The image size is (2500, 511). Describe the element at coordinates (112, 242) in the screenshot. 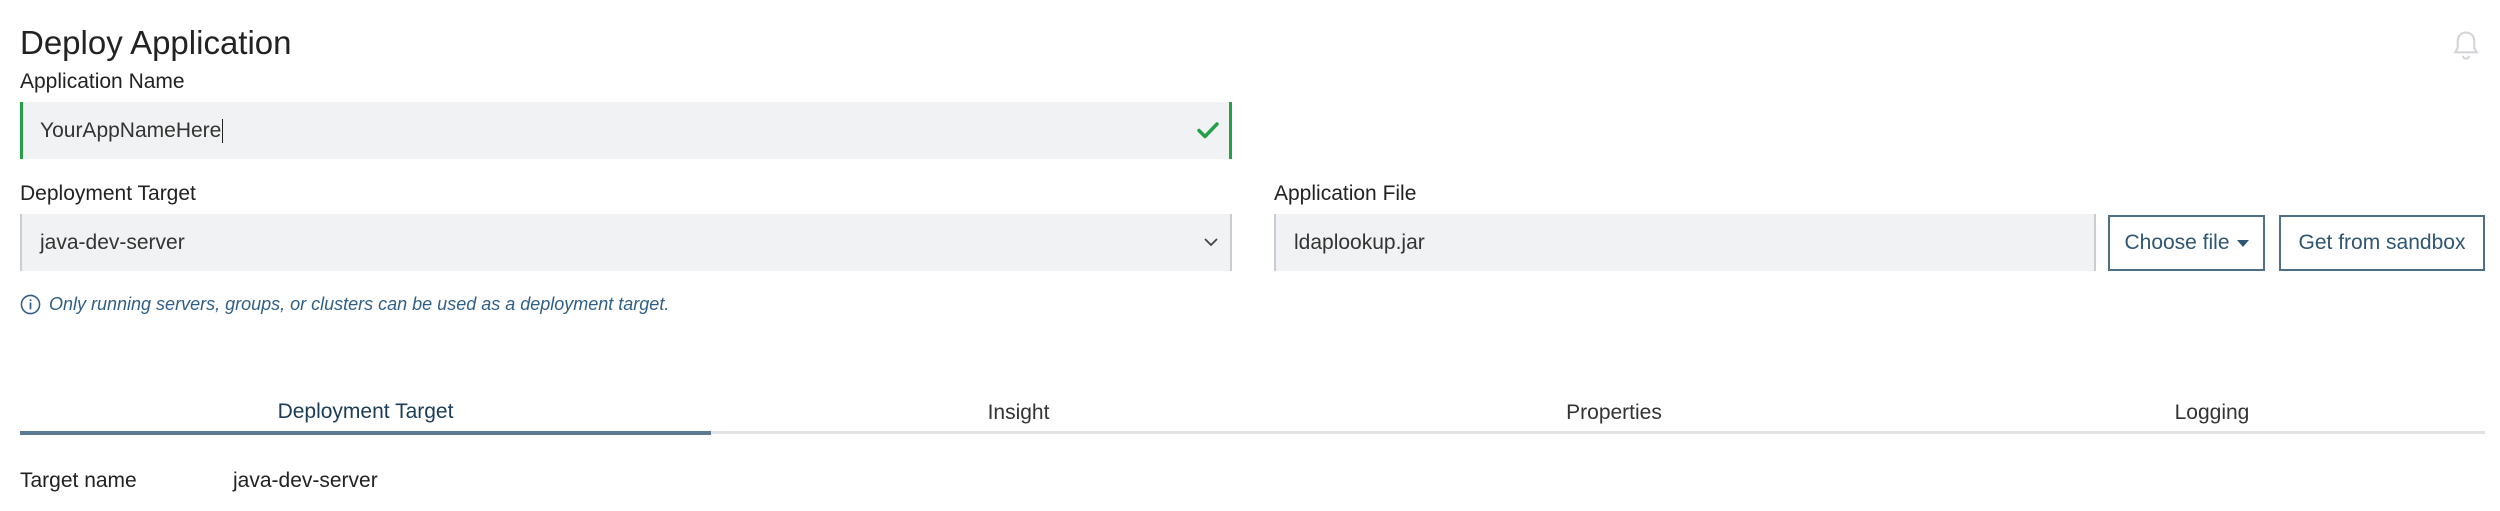

I see `deployment-target-selected: java-dev-server` at that location.